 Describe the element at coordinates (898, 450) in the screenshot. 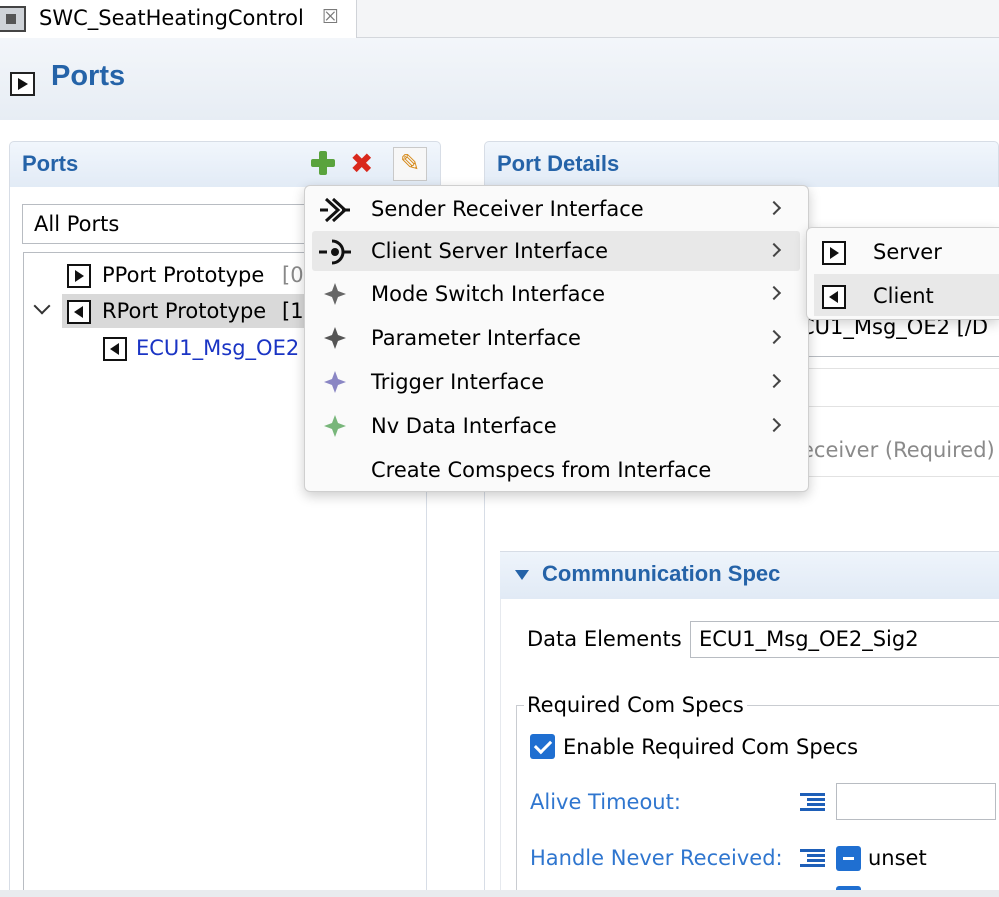

I see `port-kind-value: eceiver (Required)` at that location.